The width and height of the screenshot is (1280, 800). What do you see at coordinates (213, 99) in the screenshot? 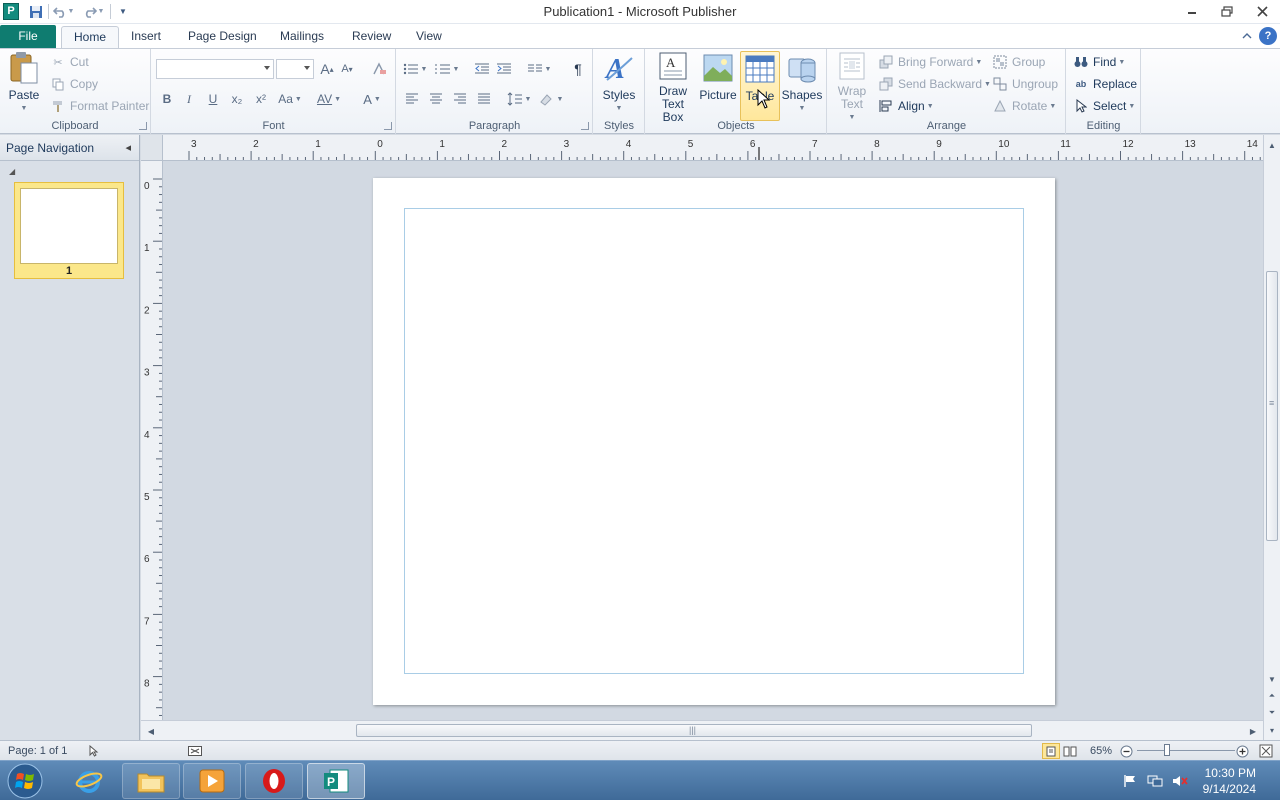
I see `underline-button: U` at bounding box center [213, 99].